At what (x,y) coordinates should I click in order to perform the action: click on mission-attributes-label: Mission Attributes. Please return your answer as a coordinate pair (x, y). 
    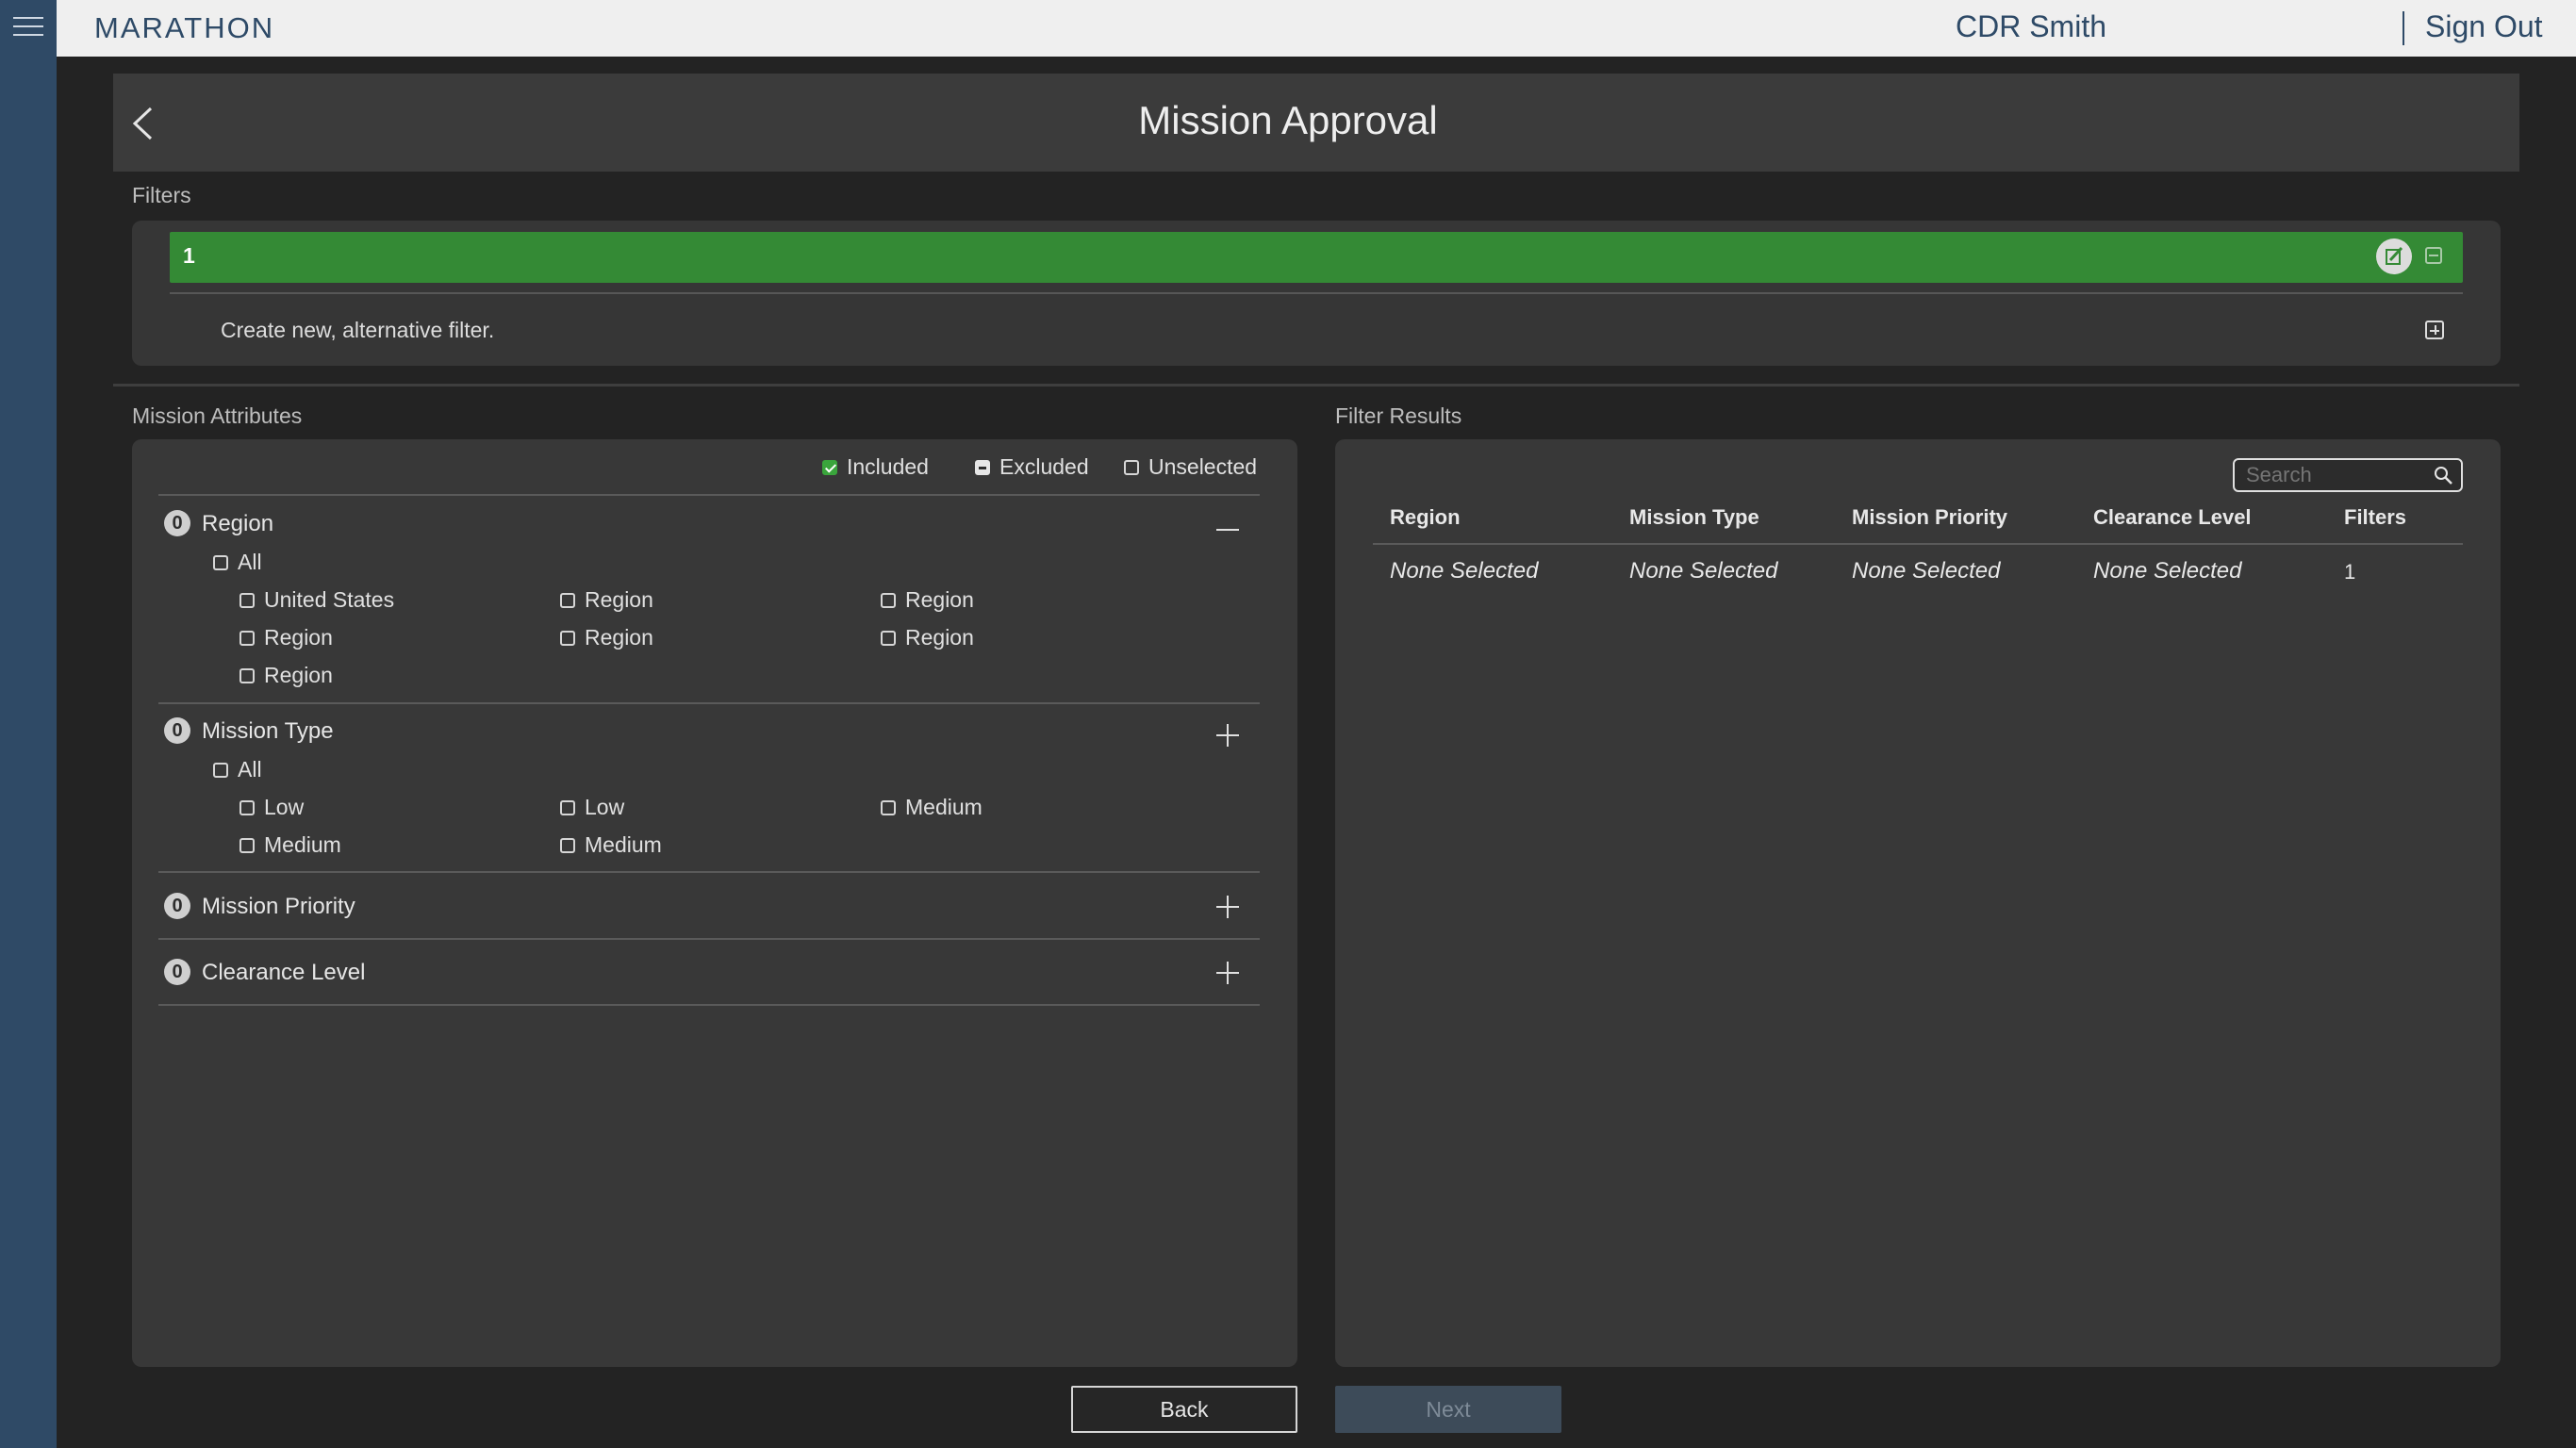
    Looking at the image, I should click on (217, 415).